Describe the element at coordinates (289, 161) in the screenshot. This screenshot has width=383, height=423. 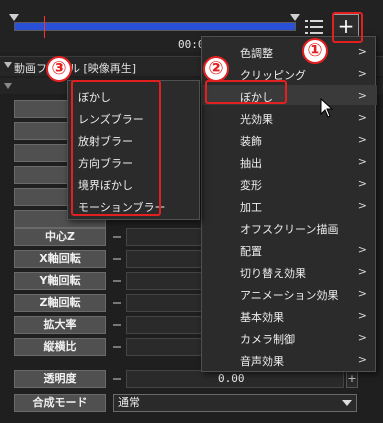
I see `menu-item-extract: 抽出 >` at that location.